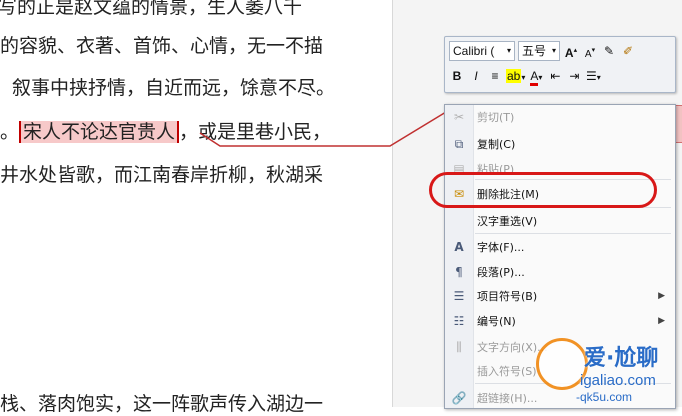  What do you see at coordinates (459, 143) in the screenshot?
I see `copy-icon: ⧉` at bounding box center [459, 143].